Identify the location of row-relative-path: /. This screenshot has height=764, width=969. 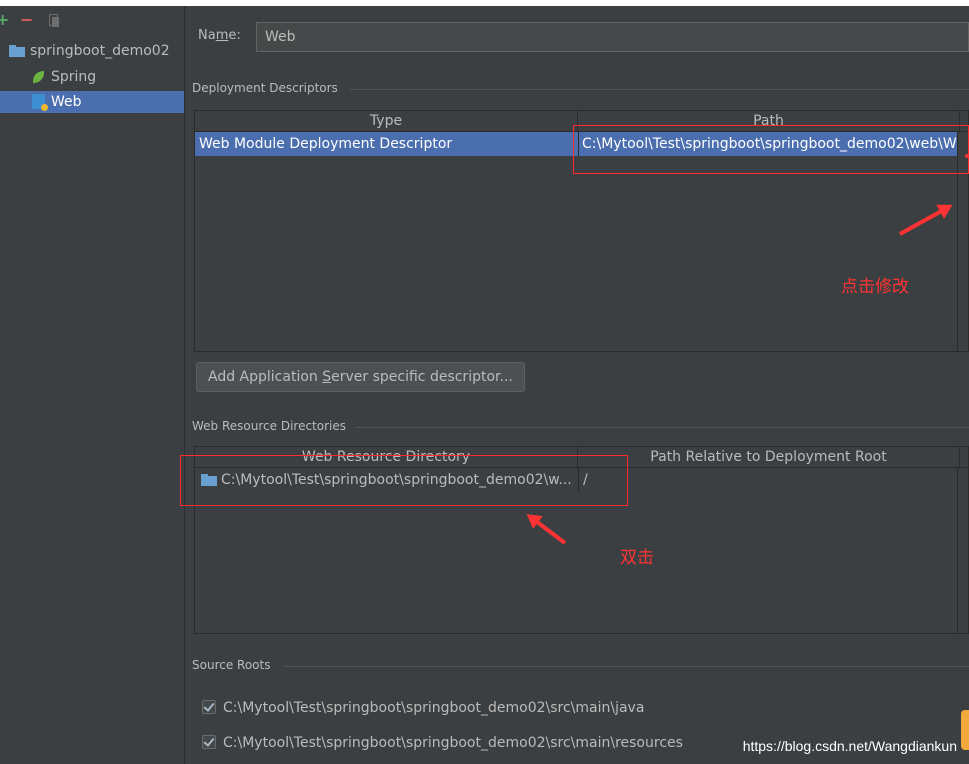
(769, 480).